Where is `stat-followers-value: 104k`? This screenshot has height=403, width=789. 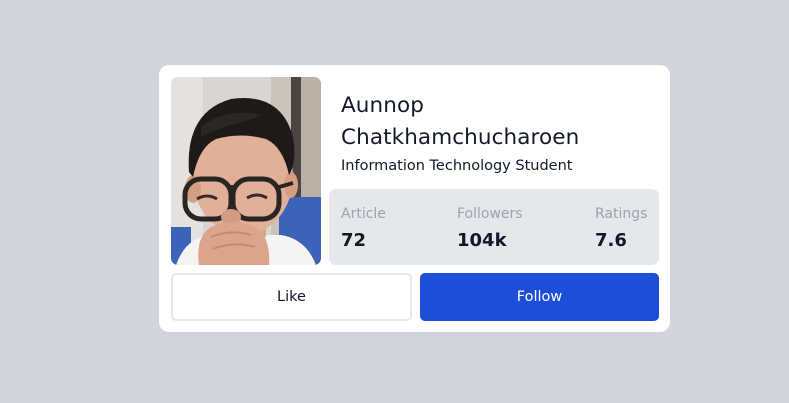
stat-followers-value: 104k is located at coordinates (482, 240).